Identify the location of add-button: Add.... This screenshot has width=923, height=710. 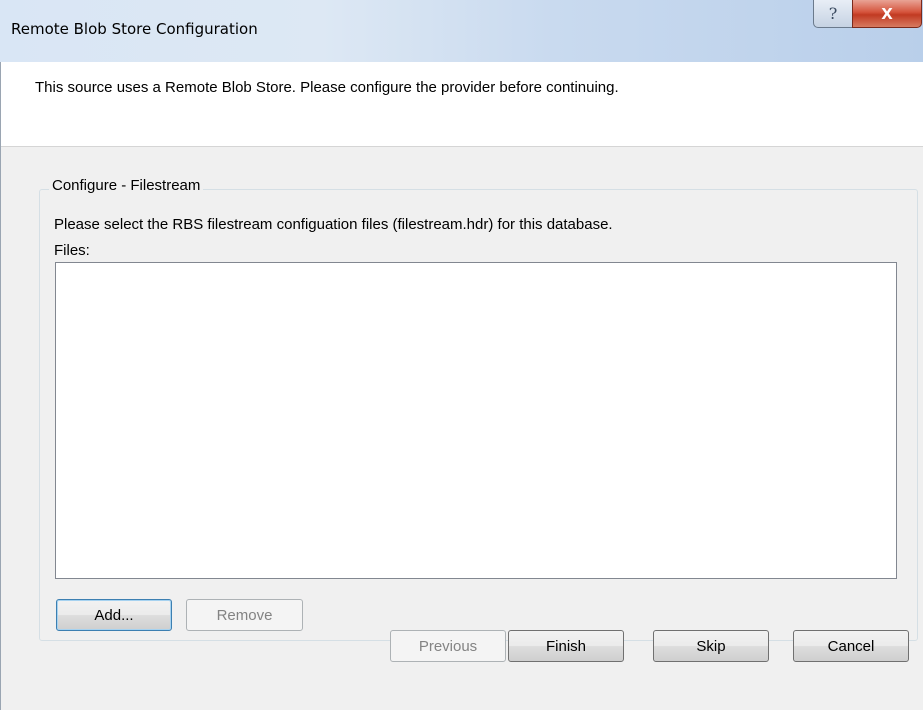
(114, 615).